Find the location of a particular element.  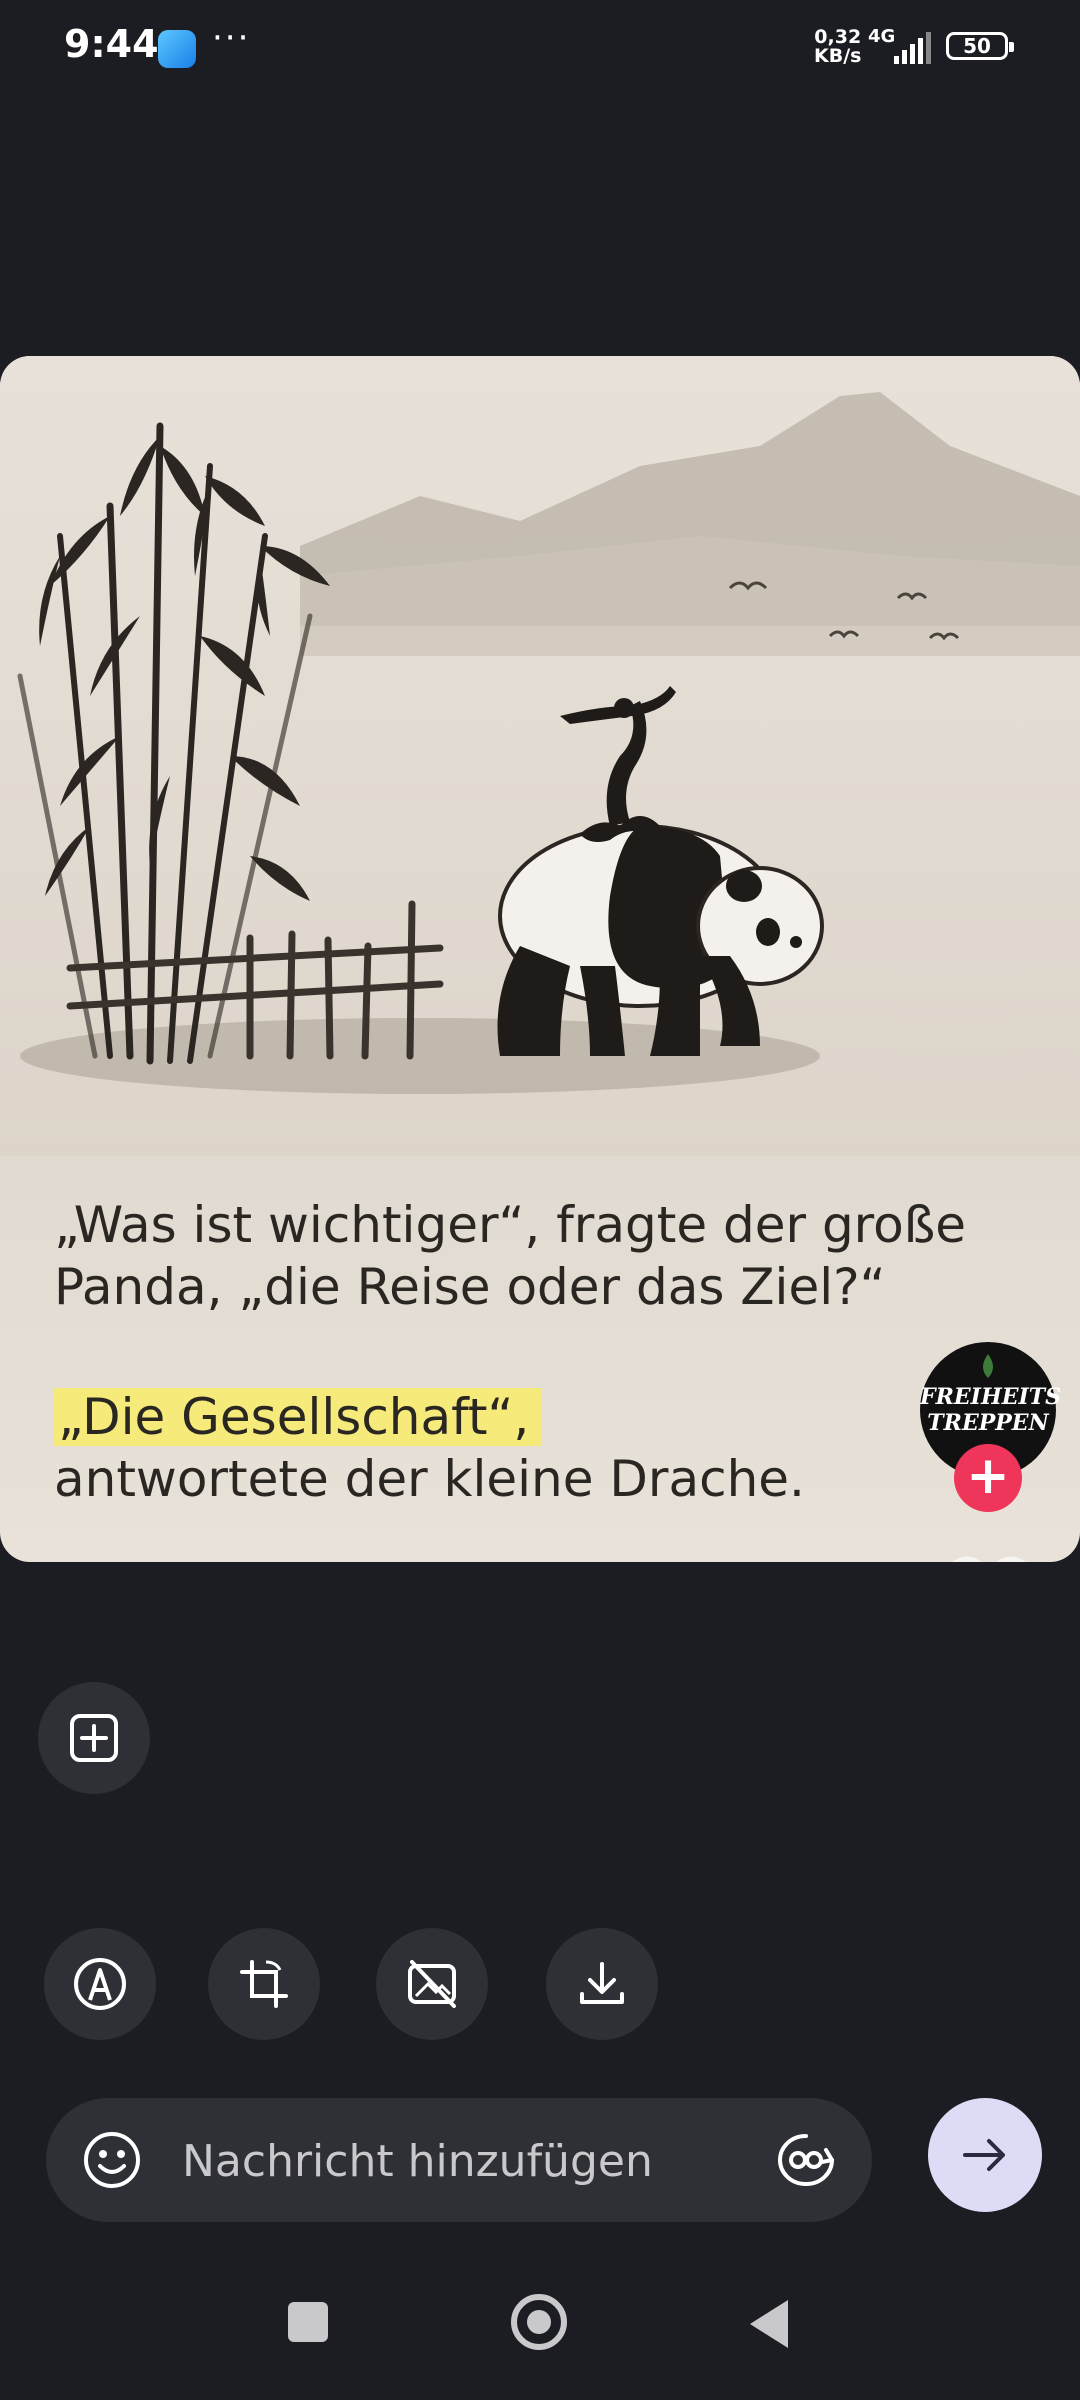

status-bar: 9:44 ··· 0,32 KB/s 4G 50 is located at coordinates (540, 50).